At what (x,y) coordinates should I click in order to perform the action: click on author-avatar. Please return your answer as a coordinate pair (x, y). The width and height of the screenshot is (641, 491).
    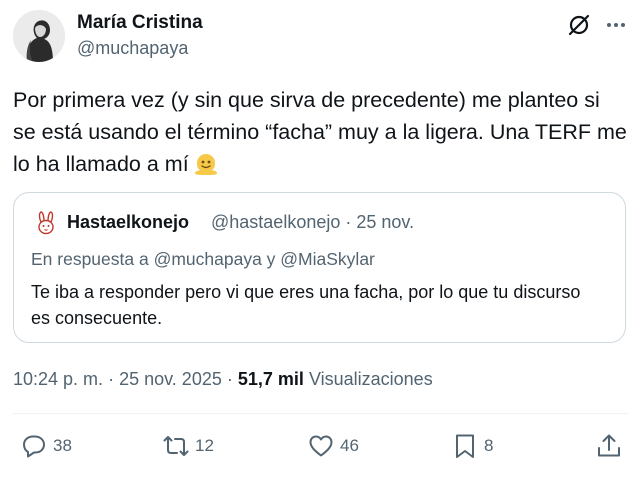
    Looking at the image, I should click on (39, 36).